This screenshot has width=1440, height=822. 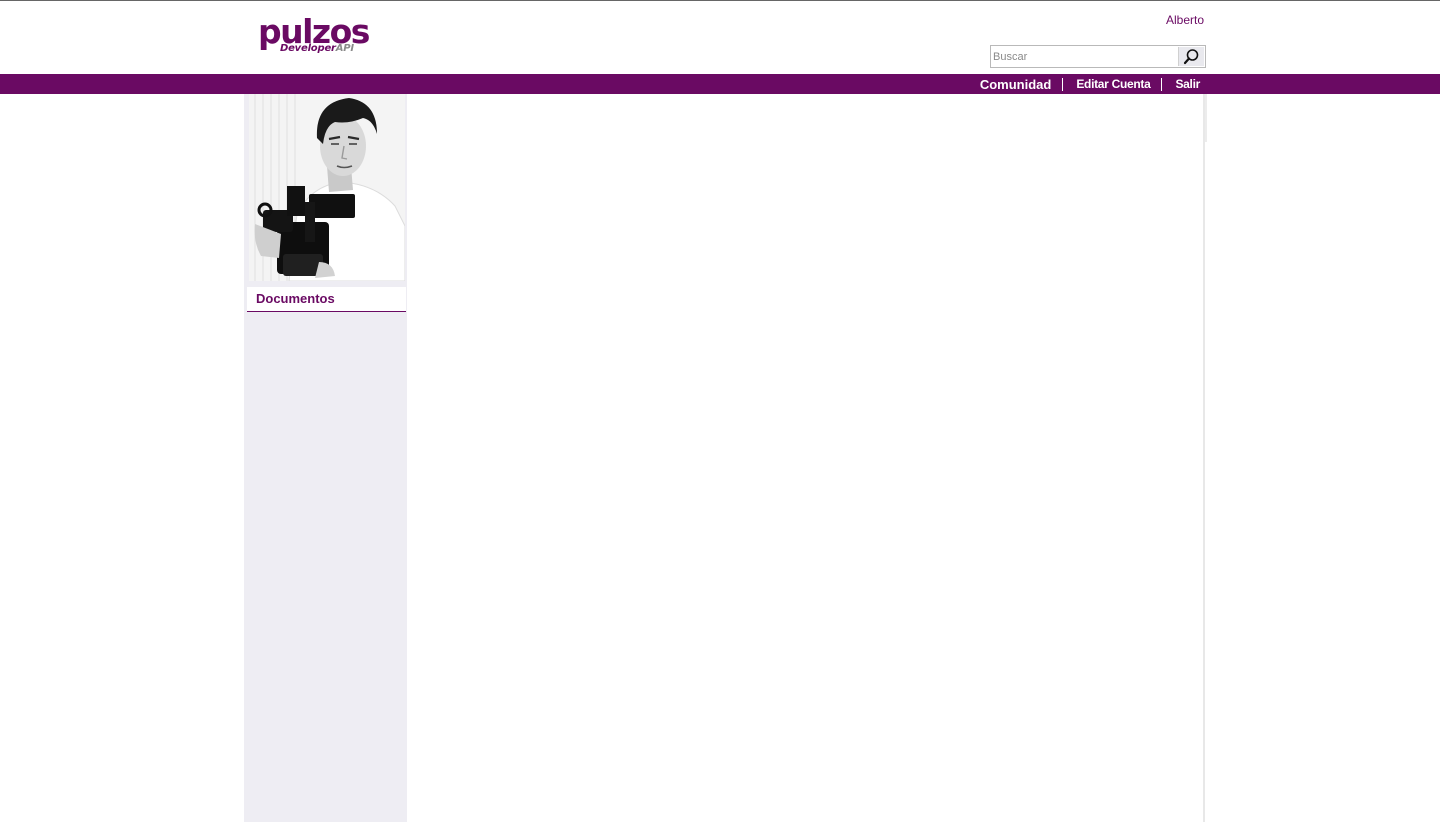 I want to click on documentos-title: Documentos, so click(x=295, y=298).